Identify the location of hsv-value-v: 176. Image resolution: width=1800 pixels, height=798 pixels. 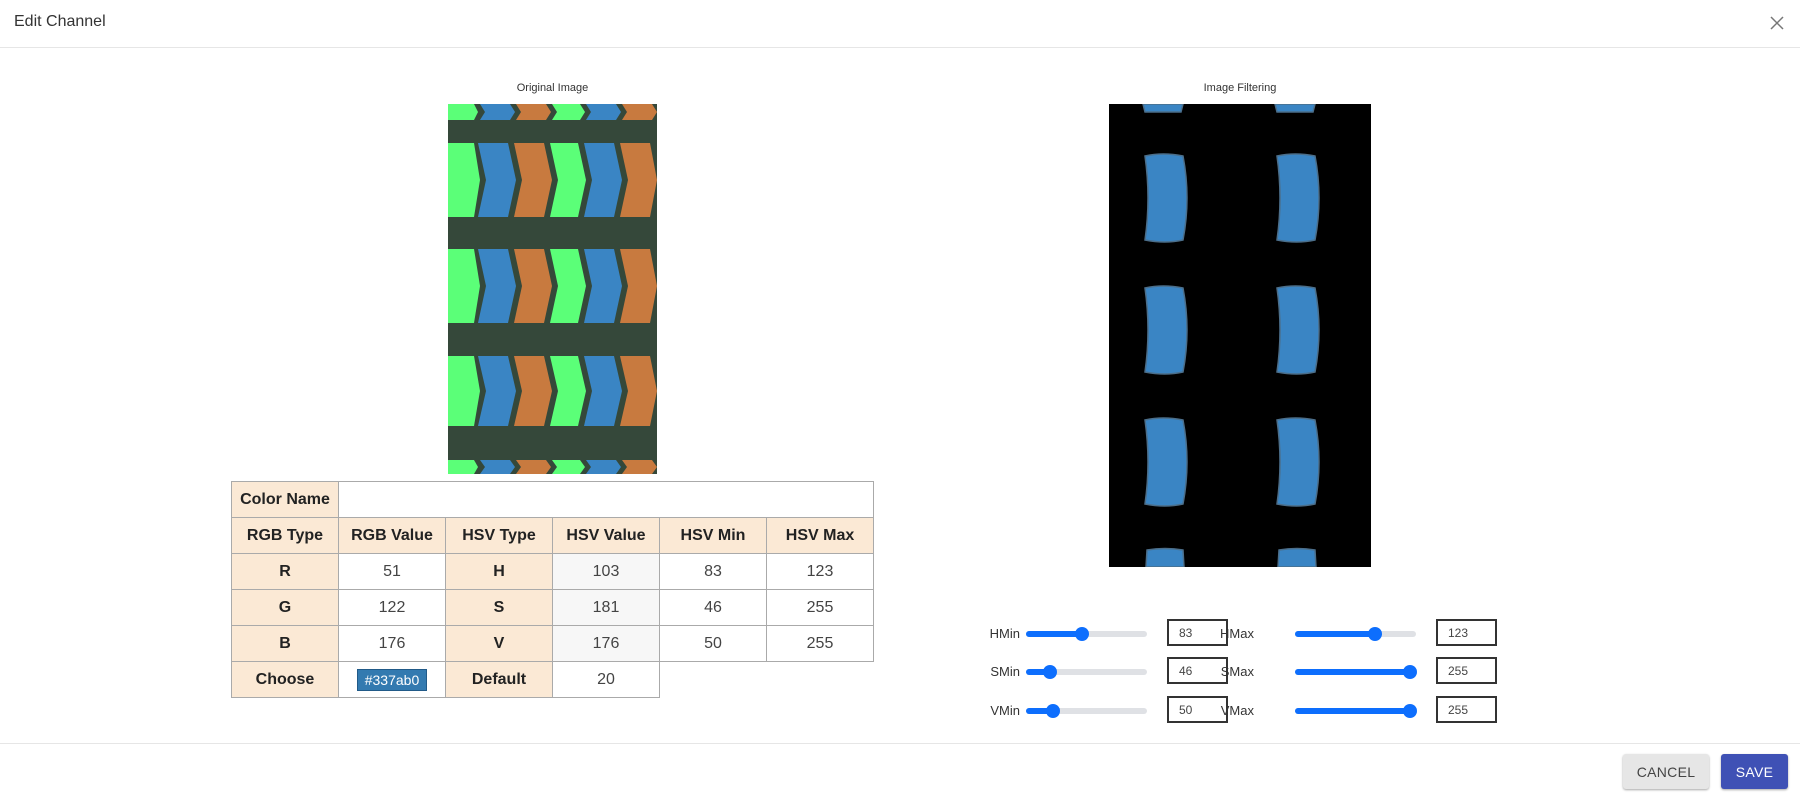
(606, 643).